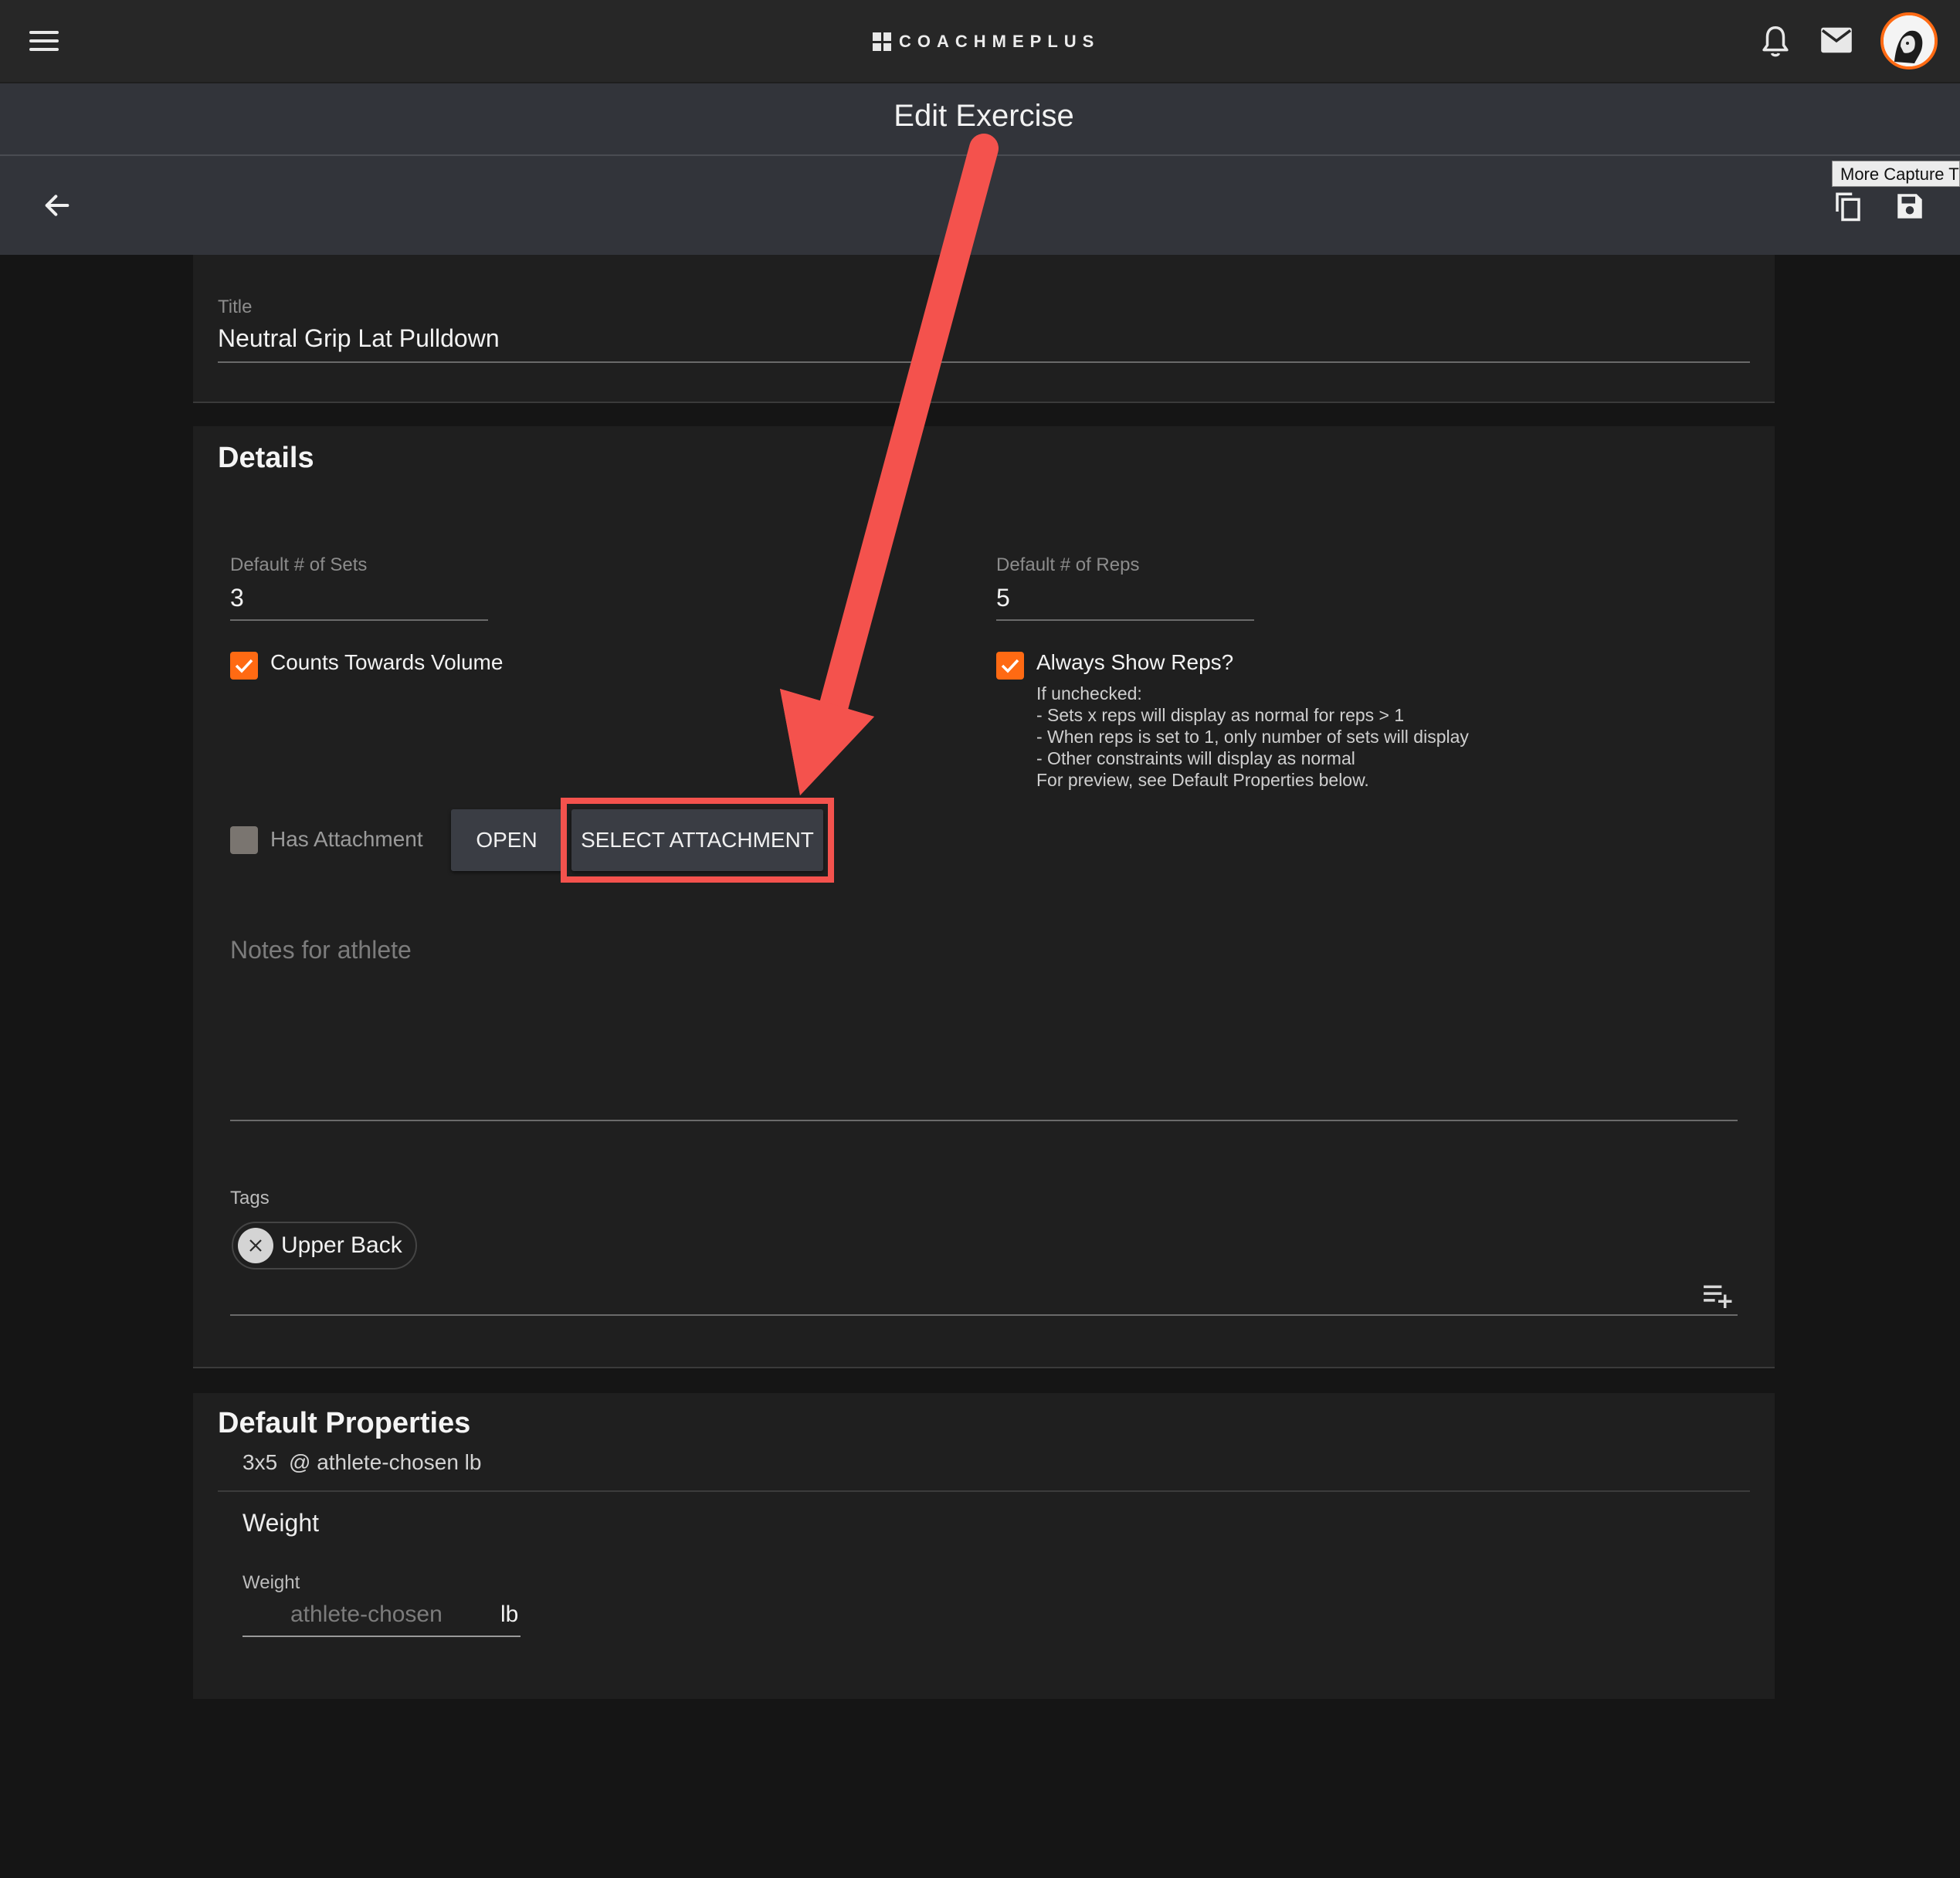 This screenshot has height=1878, width=1960. What do you see at coordinates (1089, 693) in the screenshot?
I see `help-line: If unchecked:` at bounding box center [1089, 693].